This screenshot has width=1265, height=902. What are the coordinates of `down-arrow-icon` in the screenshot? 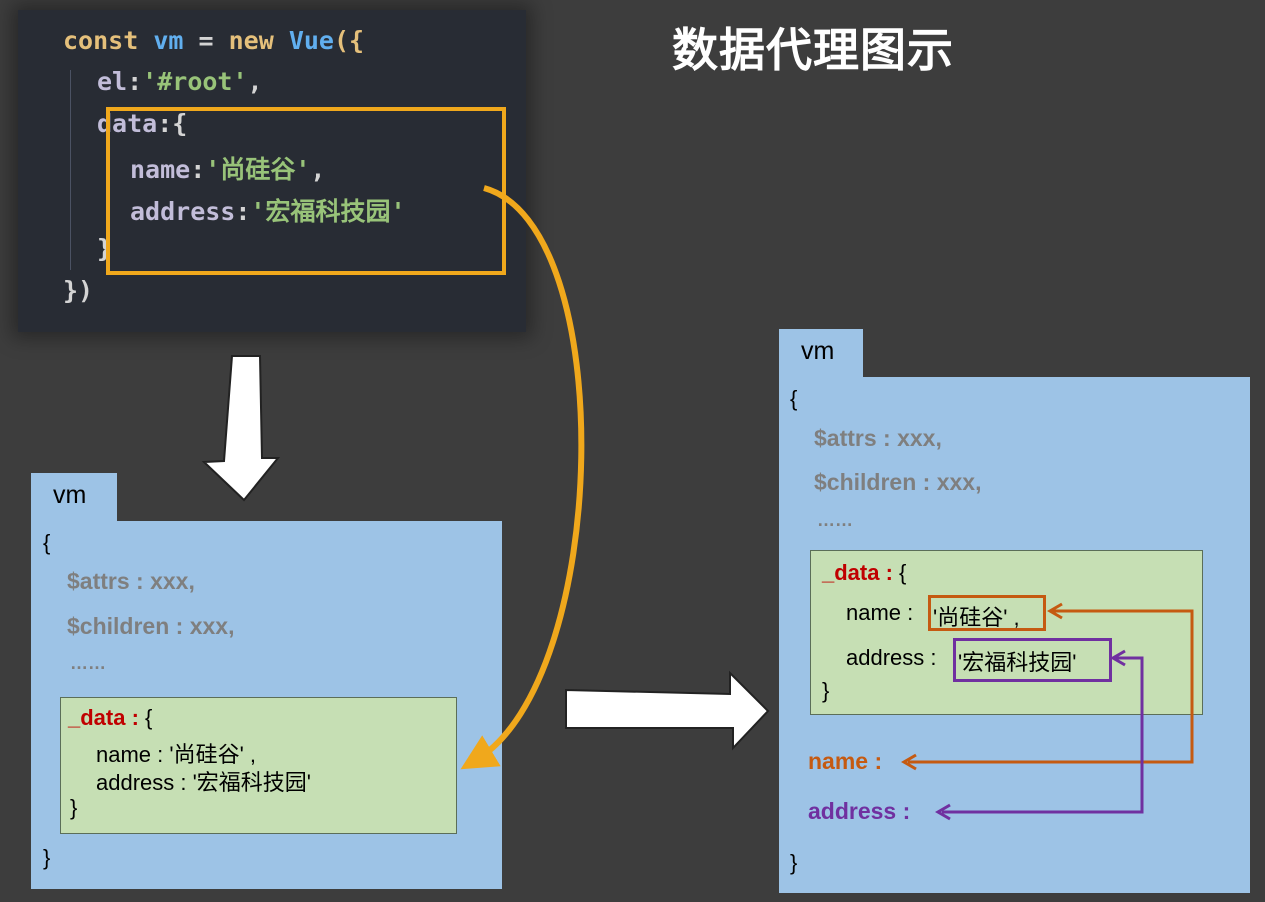 It's located at (241, 428).